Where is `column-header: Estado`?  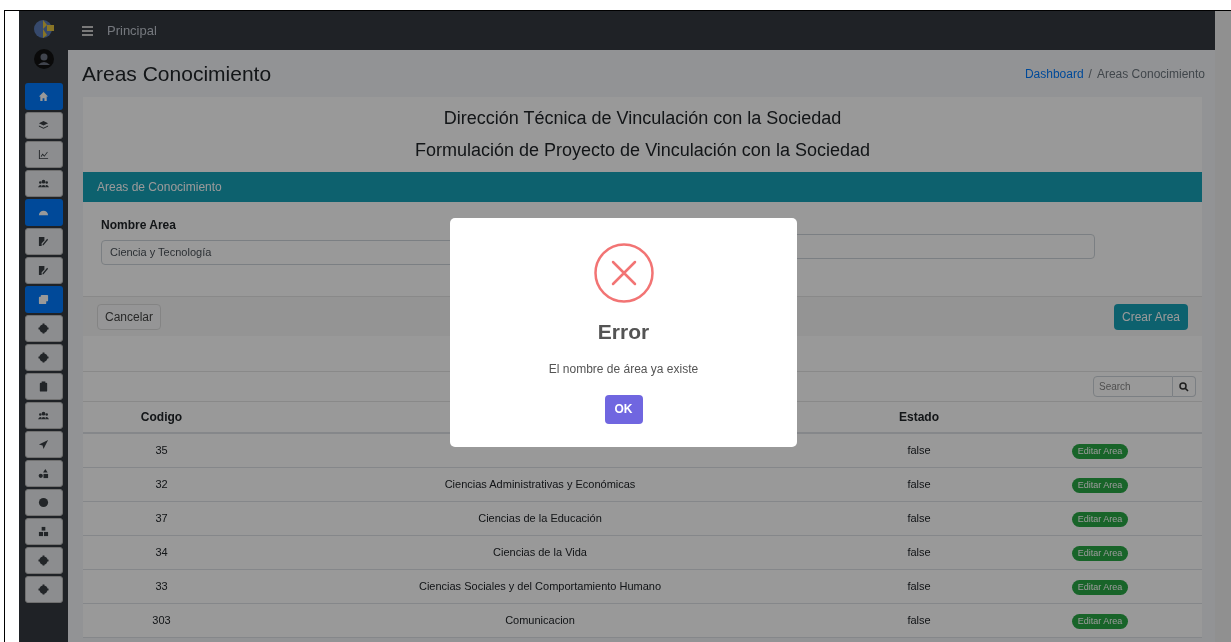 column-header: Estado is located at coordinates (919, 417).